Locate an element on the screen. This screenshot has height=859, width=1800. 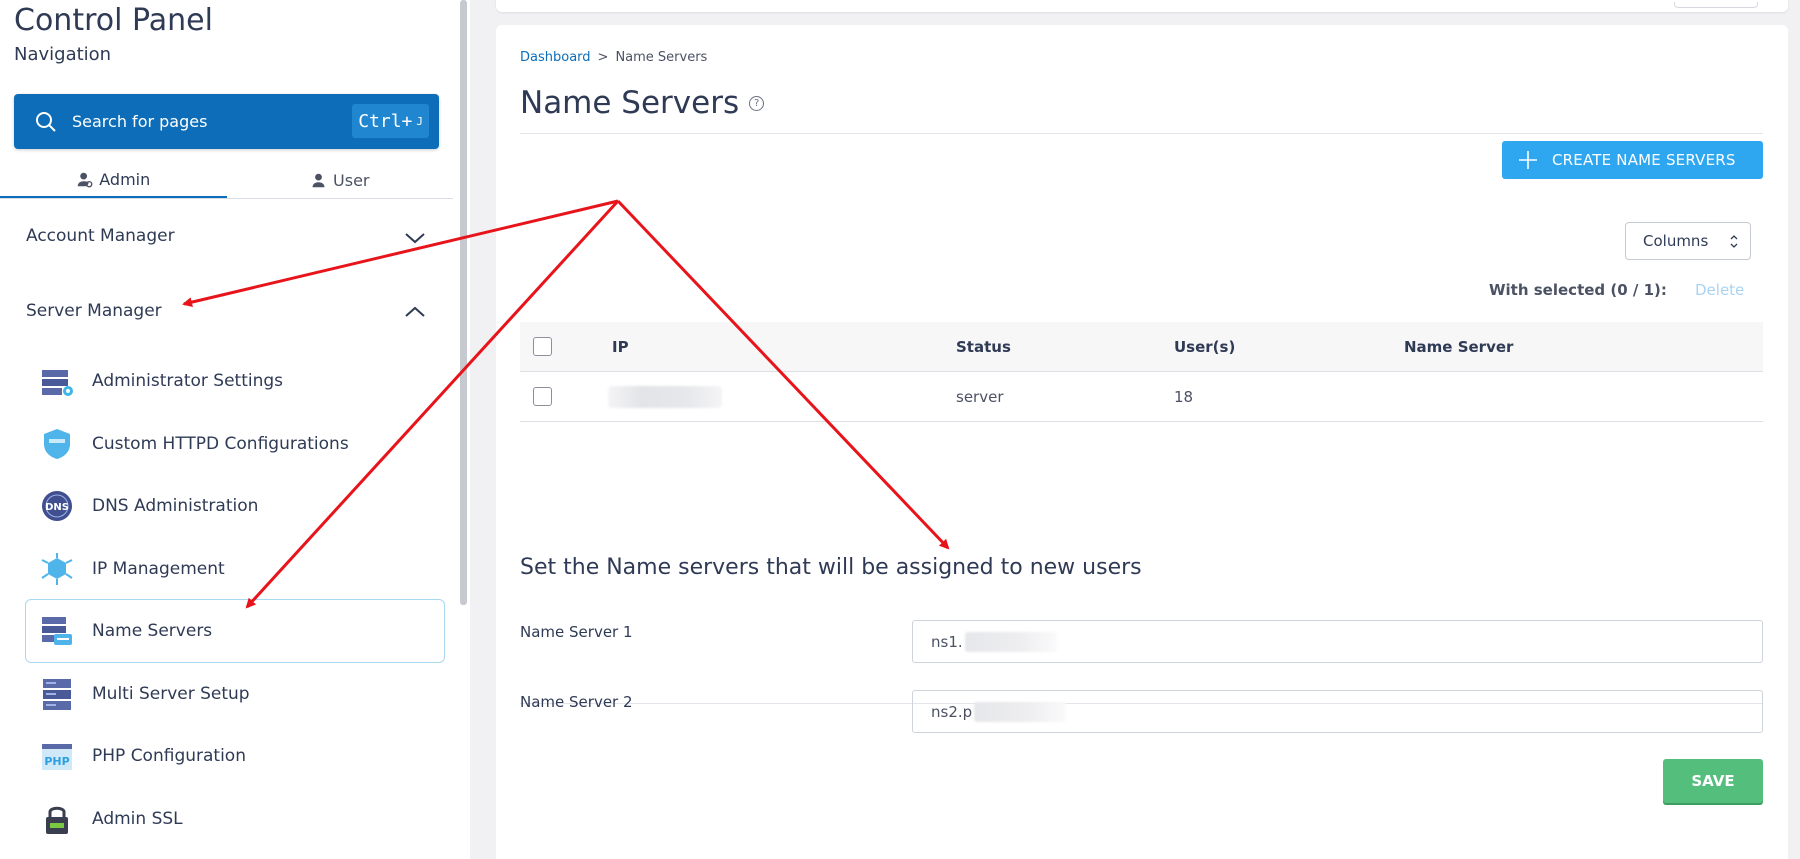
plus-icon is located at coordinates (1528, 160).